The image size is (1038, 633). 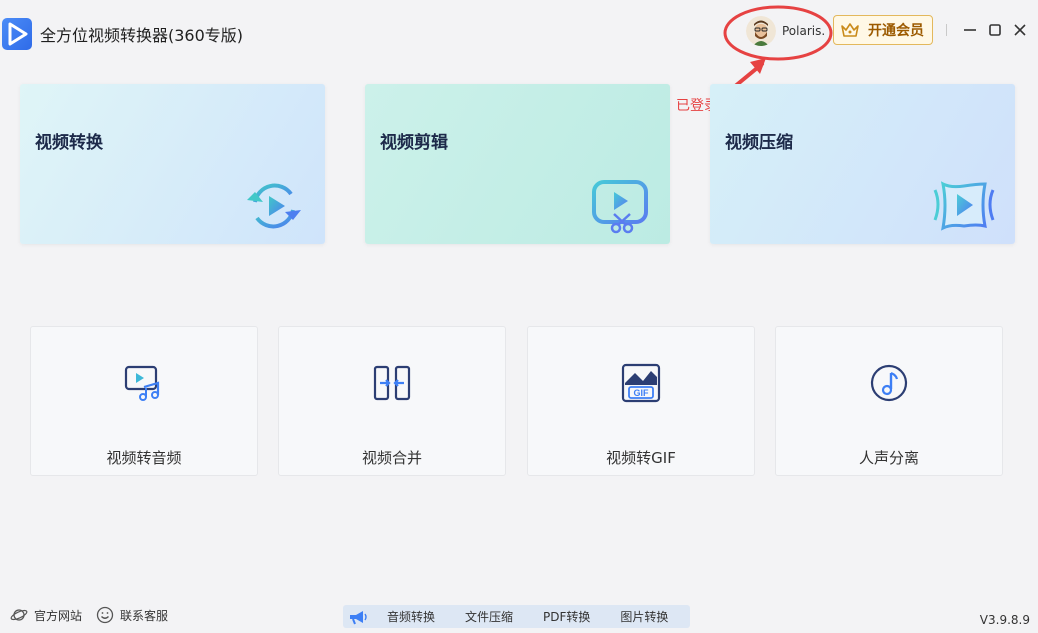 I want to click on card-title: 视频剪辑, so click(x=414, y=143).